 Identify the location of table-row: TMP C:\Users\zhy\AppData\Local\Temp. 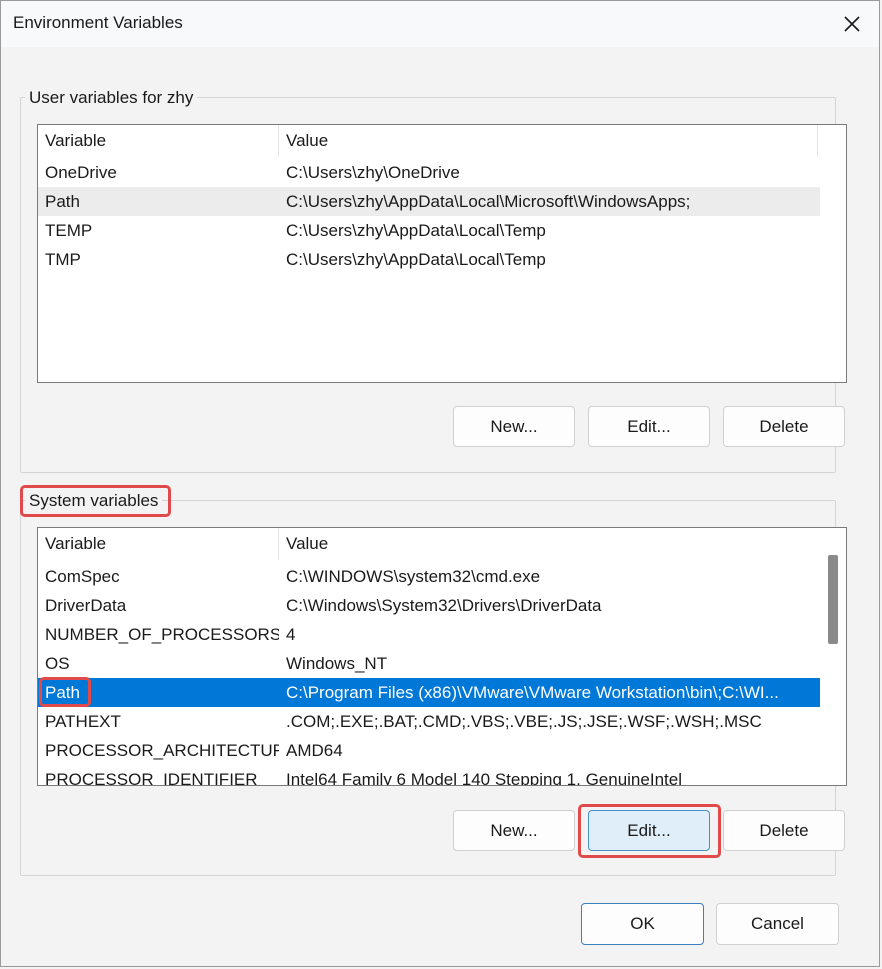
(426, 259).